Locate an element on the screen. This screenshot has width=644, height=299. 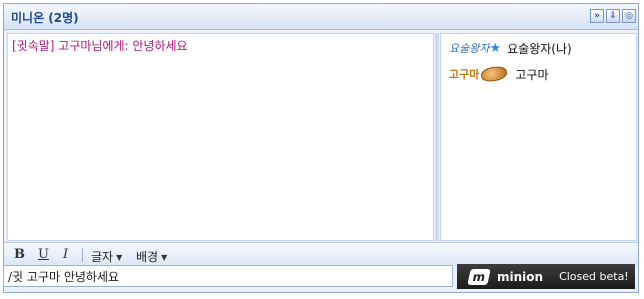
user-list-item: 요술왕자 ★ 요술왕자(나) is located at coordinates (510, 48).